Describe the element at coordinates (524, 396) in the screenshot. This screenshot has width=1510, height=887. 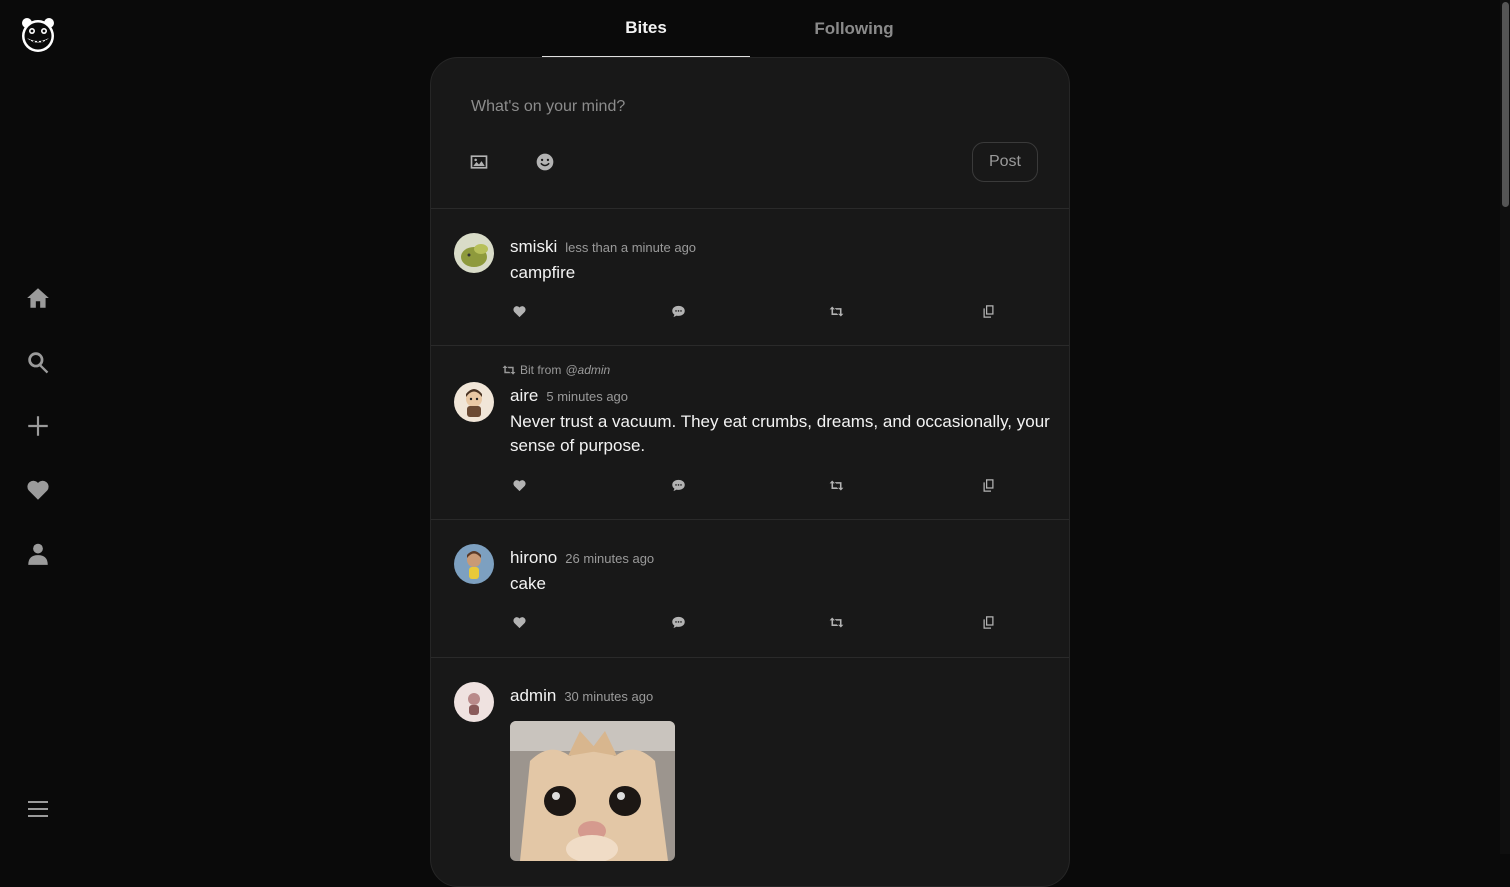
I see `username: aire` at that location.